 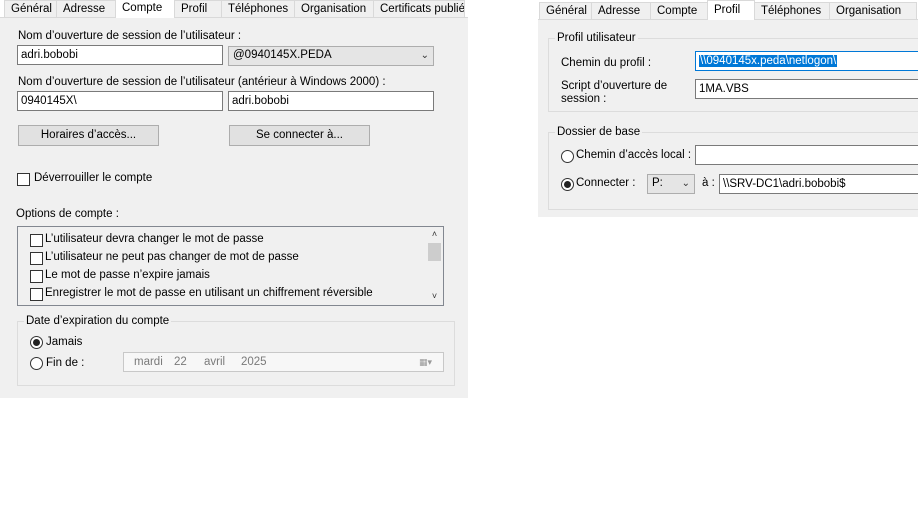 I want to click on to-label: à :, so click(x=708, y=183).